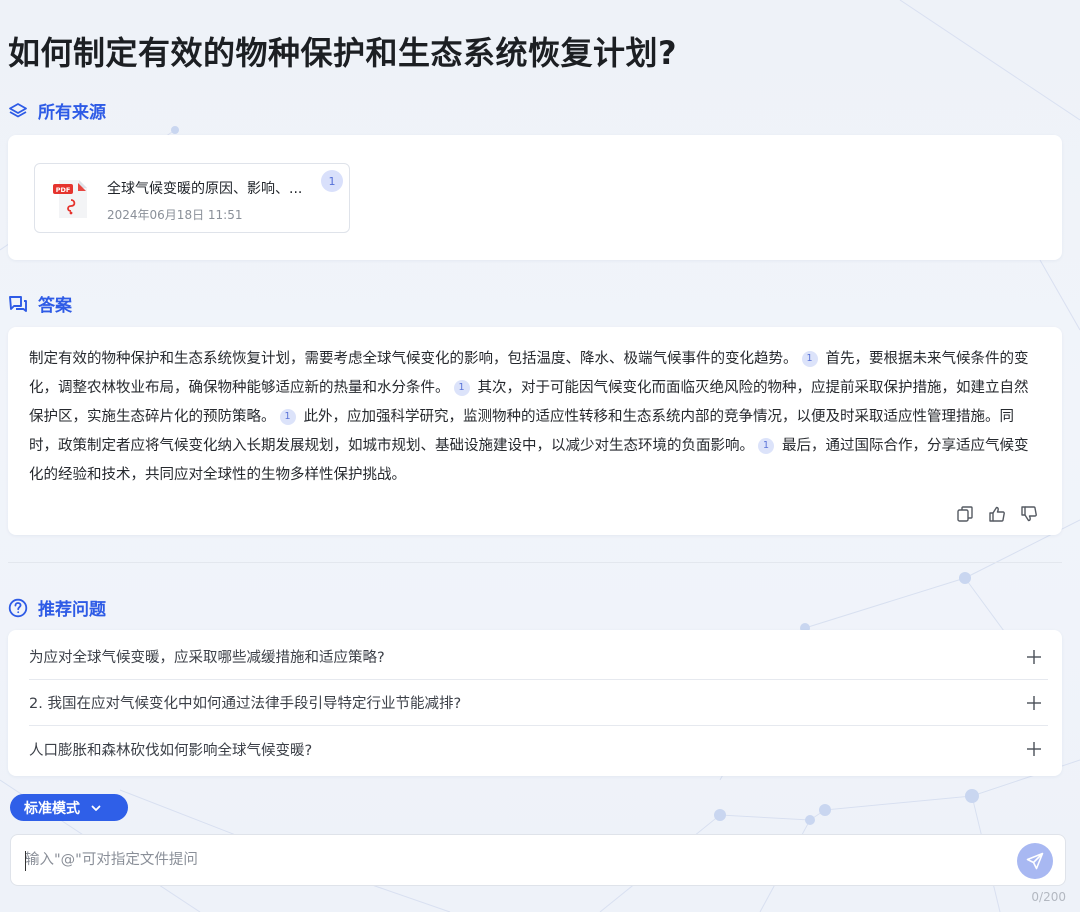 This screenshot has width=1080, height=912. What do you see at coordinates (72, 113) in the screenshot?
I see `sources-heading-label: 所有来源` at bounding box center [72, 113].